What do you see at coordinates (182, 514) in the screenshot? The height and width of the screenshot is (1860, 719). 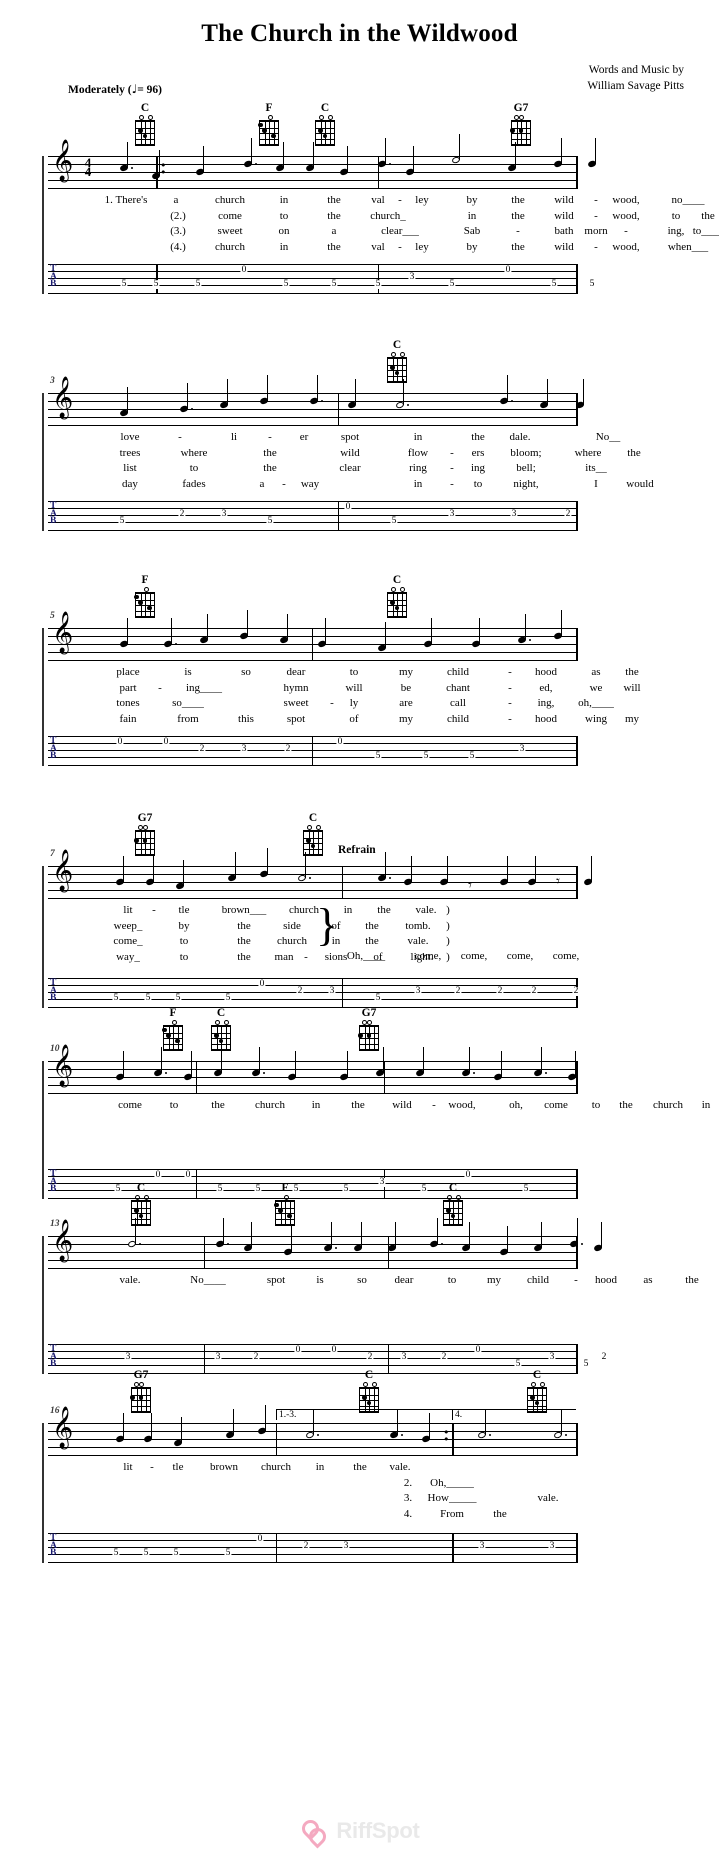 I see `tab-fret-number: 2` at bounding box center [182, 514].